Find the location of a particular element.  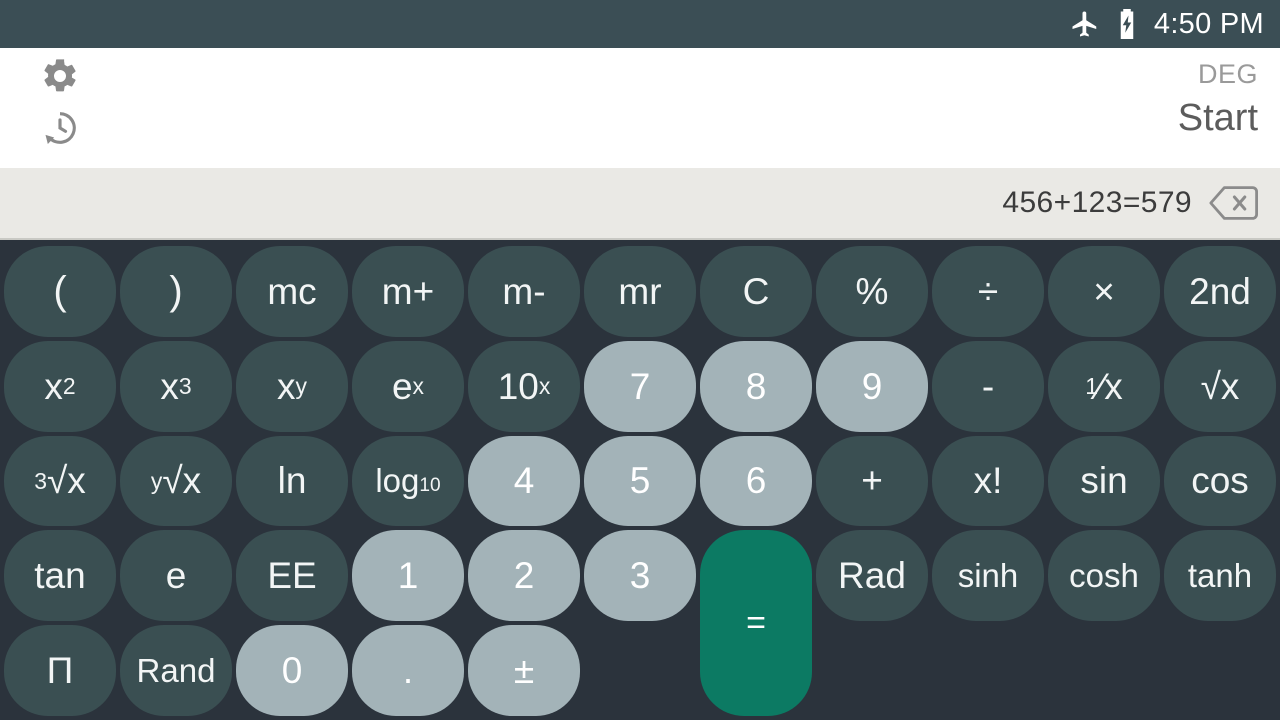

key-5: 5 is located at coordinates (640, 481).